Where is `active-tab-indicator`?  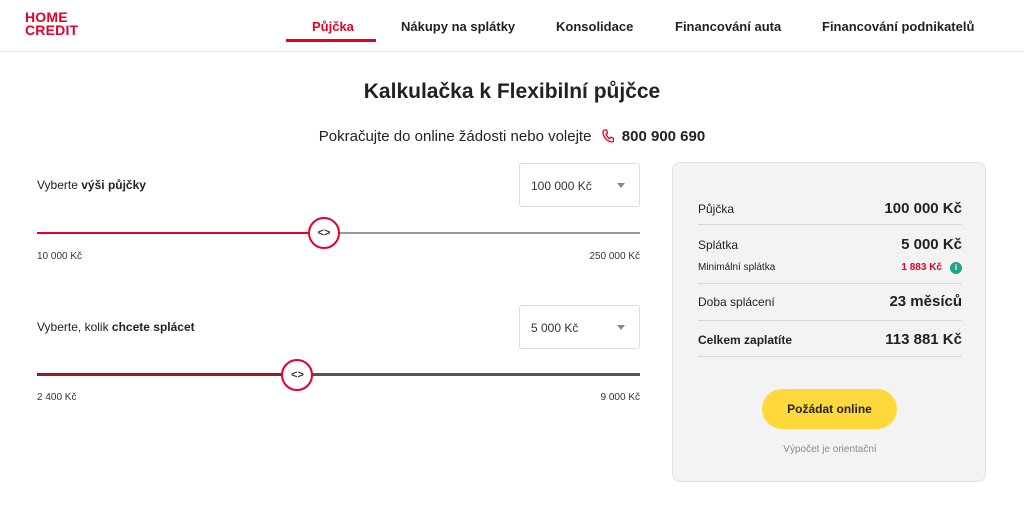
active-tab-indicator is located at coordinates (331, 40).